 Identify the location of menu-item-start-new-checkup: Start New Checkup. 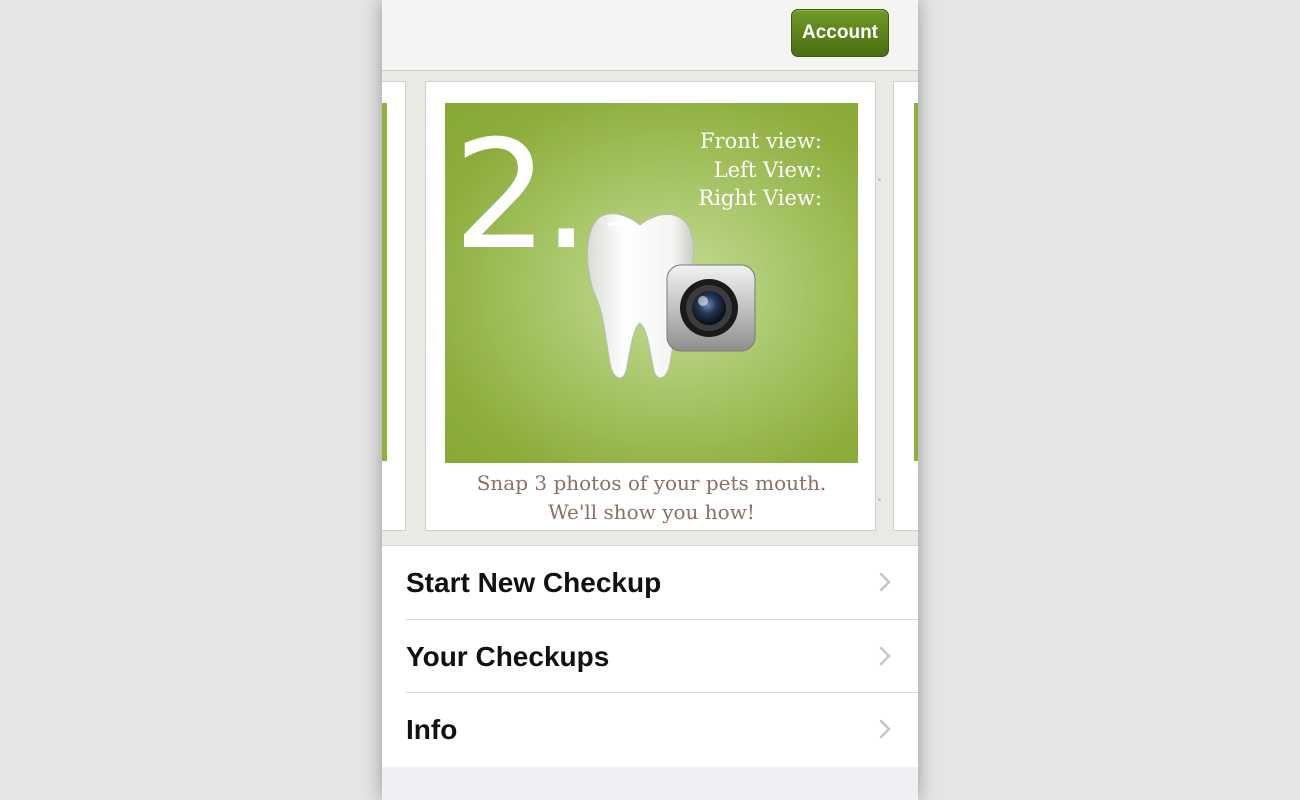
(650, 582).